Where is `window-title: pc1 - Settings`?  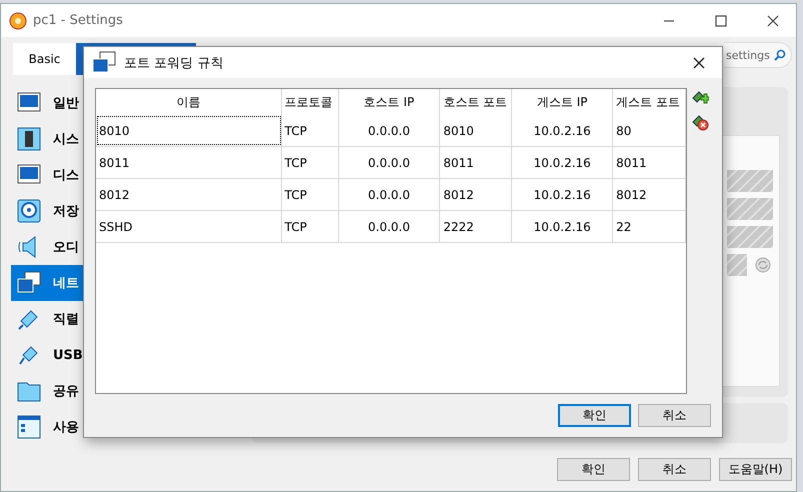 window-title: pc1 - Settings is located at coordinates (78, 20).